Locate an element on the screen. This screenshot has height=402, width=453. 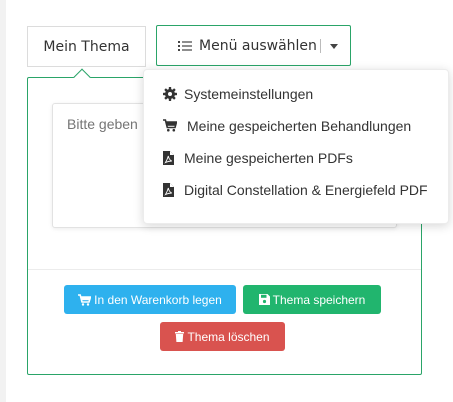
menu-item-label: Digital Constellation & Energiefeld PDF is located at coordinates (306, 190).